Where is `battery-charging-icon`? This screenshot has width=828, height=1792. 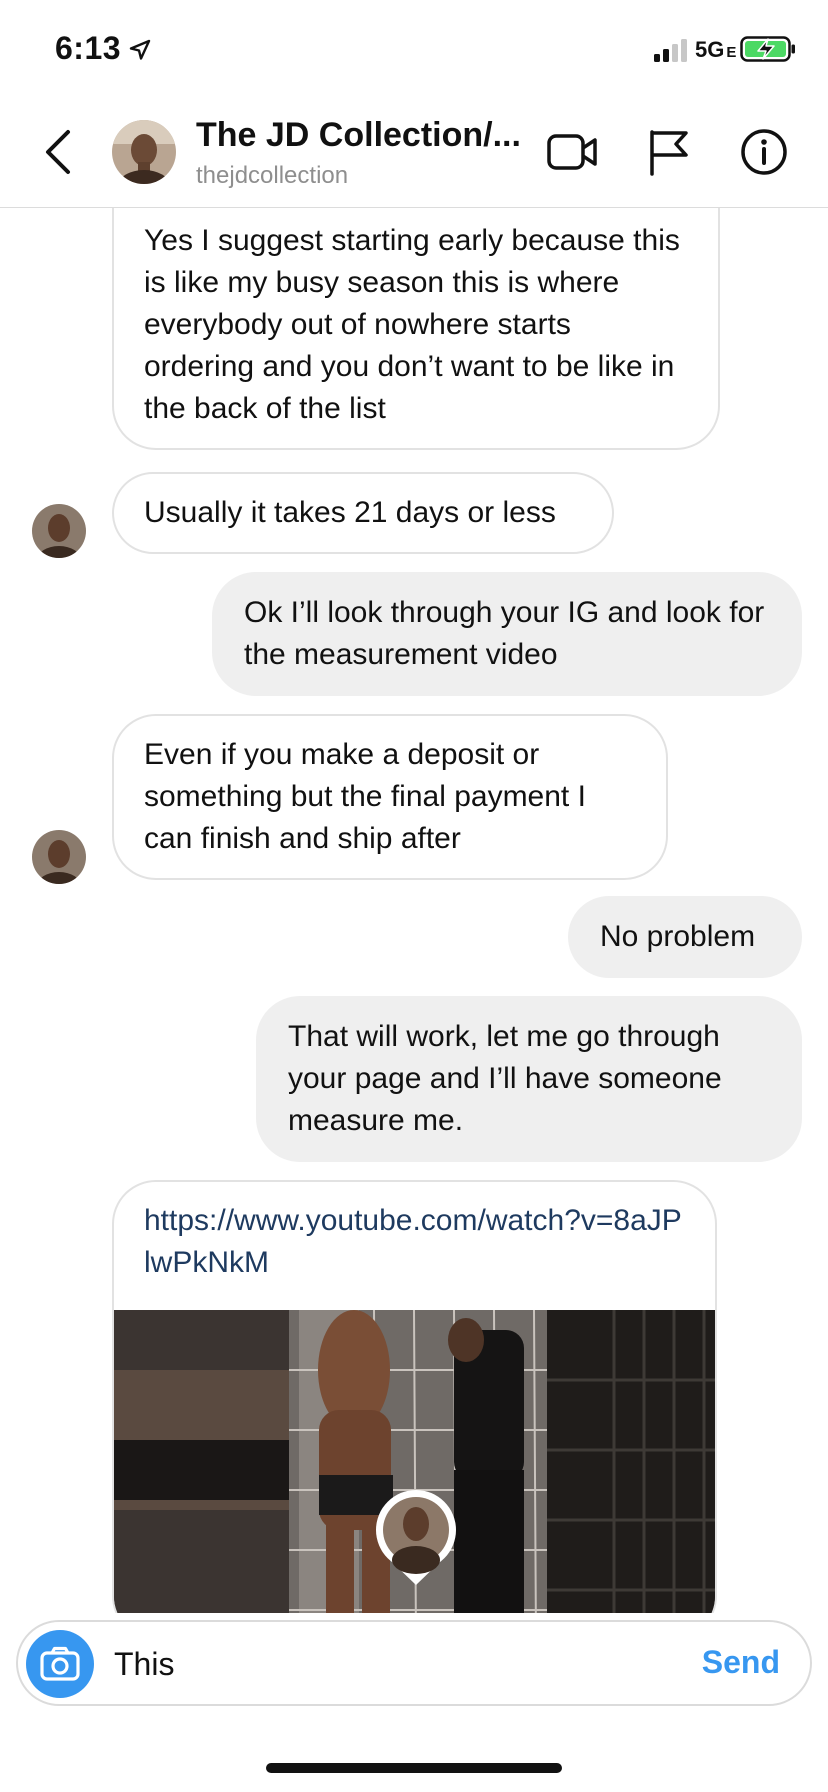 battery-charging-icon is located at coordinates (767, 49).